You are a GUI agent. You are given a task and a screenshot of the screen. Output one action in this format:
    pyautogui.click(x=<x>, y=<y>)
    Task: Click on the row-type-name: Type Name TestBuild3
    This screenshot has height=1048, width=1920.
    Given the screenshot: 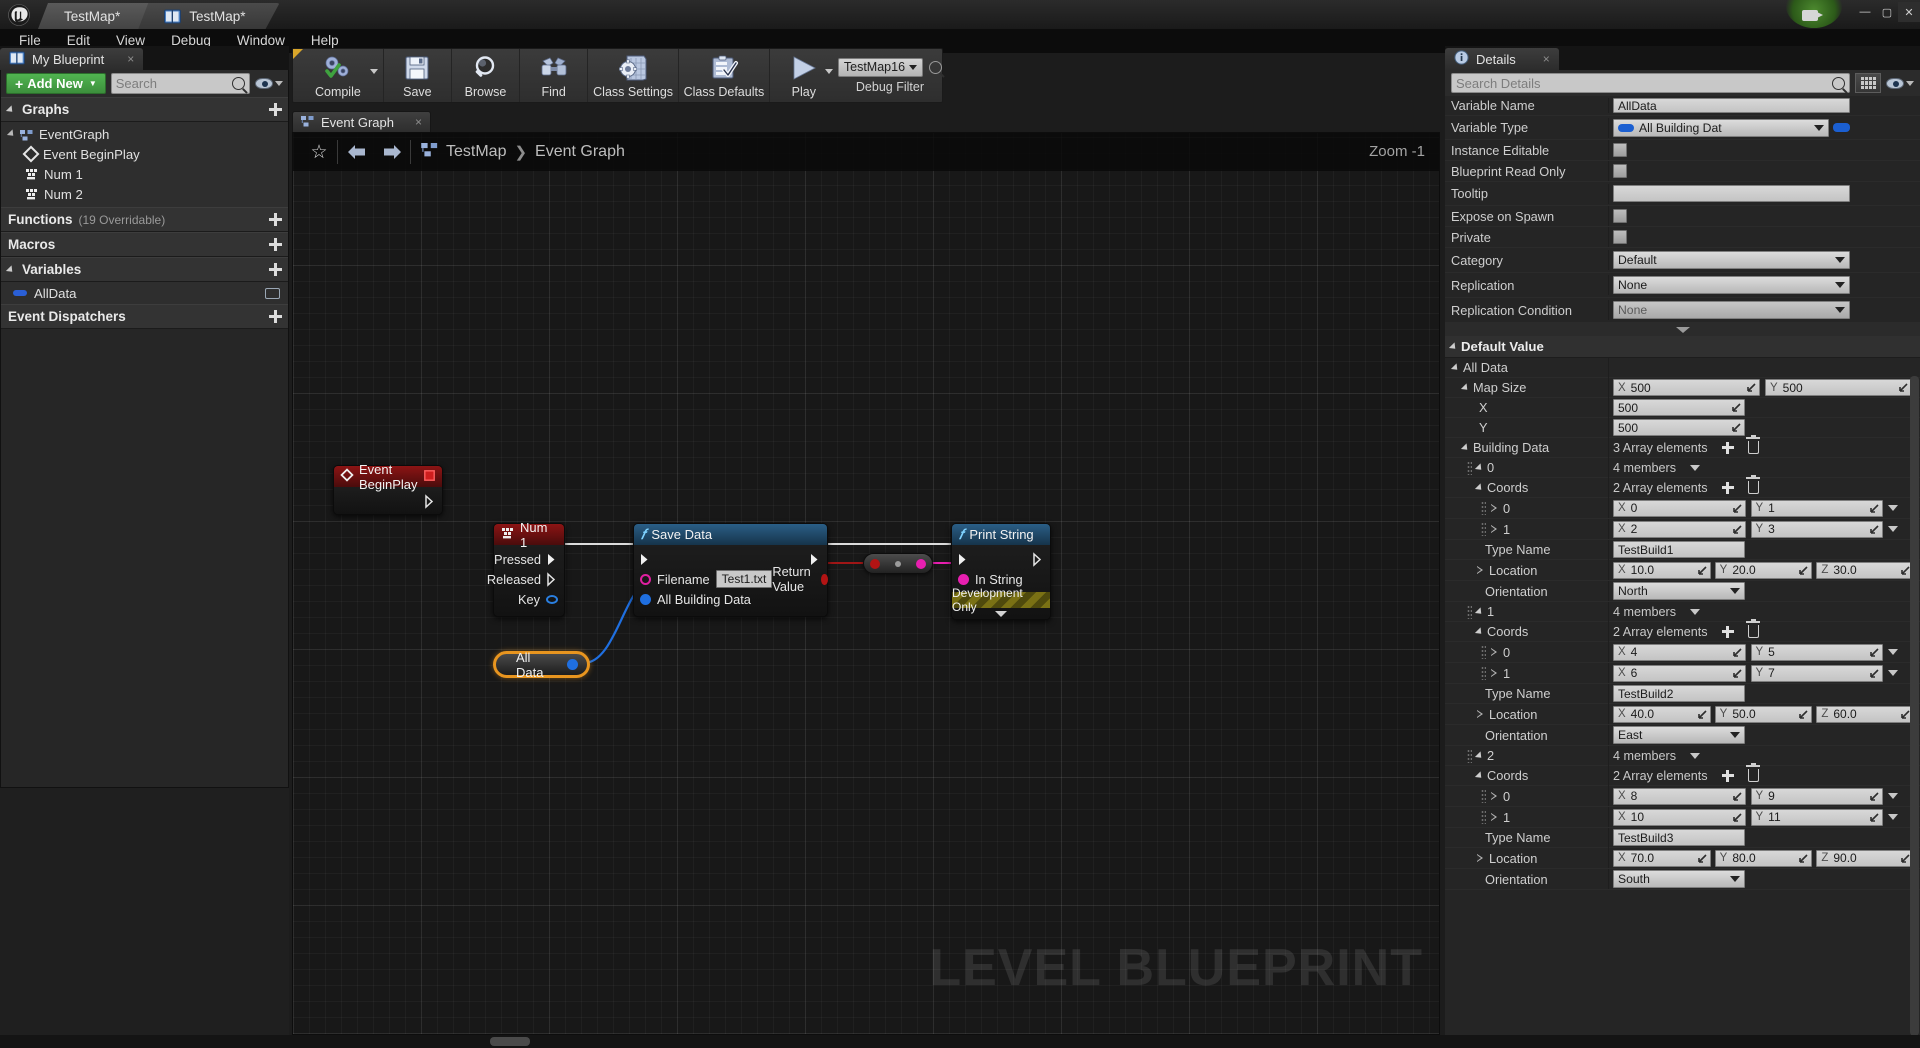 What is the action you would take?
    pyautogui.click(x=1682, y=837)
    